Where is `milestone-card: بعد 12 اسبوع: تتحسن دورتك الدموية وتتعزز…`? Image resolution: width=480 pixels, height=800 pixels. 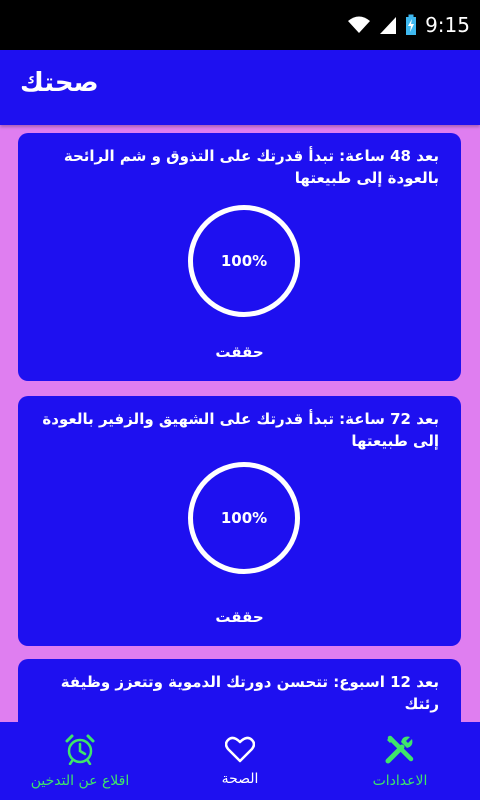
milestone-card: بعد 12 اسبوع: تتحسن دورتك الدموية وتتعزز… is located at coordinates (239, 690).